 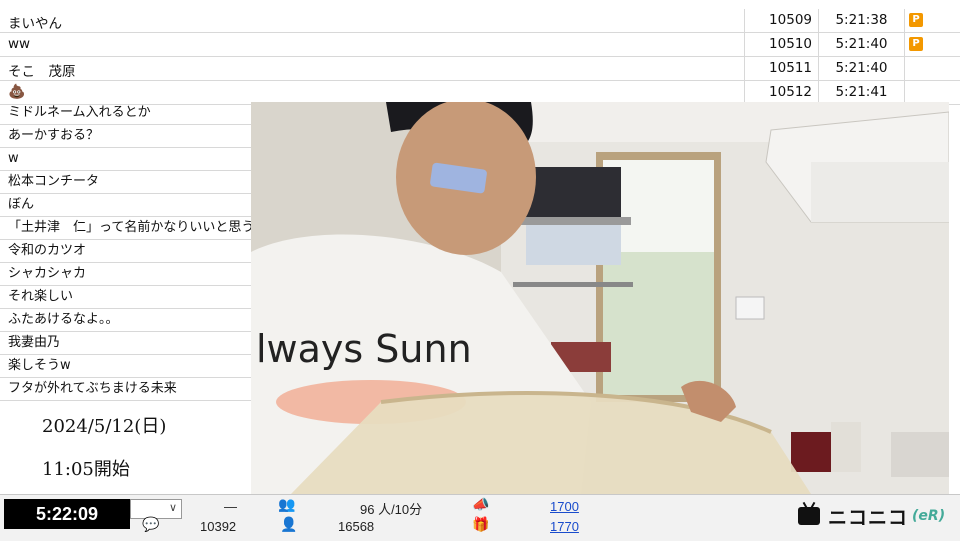 I want to click on gift-icon: 🎁, so click(x=481, y=525).